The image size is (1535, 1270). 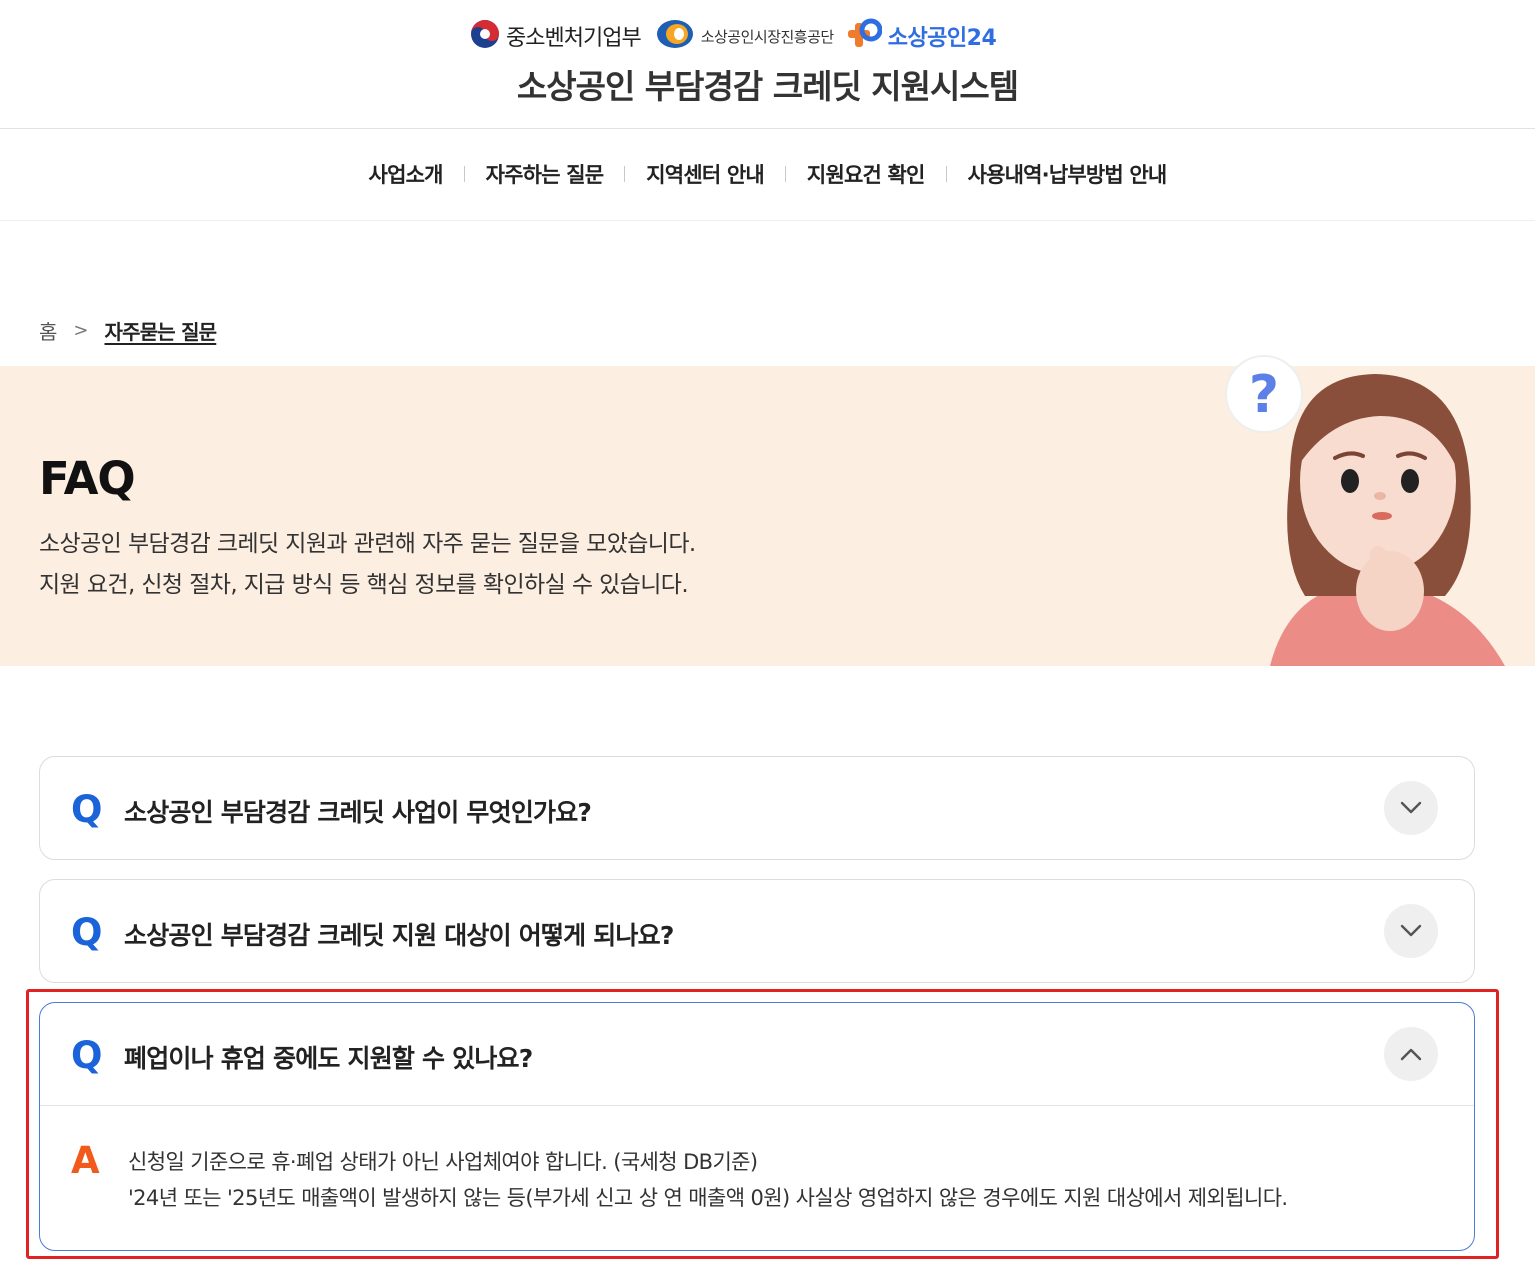 I want to click on faq-question-text: 폐업이나 휴업 중에도 지원할 수 있나요?, so click(x=328, y=1058).